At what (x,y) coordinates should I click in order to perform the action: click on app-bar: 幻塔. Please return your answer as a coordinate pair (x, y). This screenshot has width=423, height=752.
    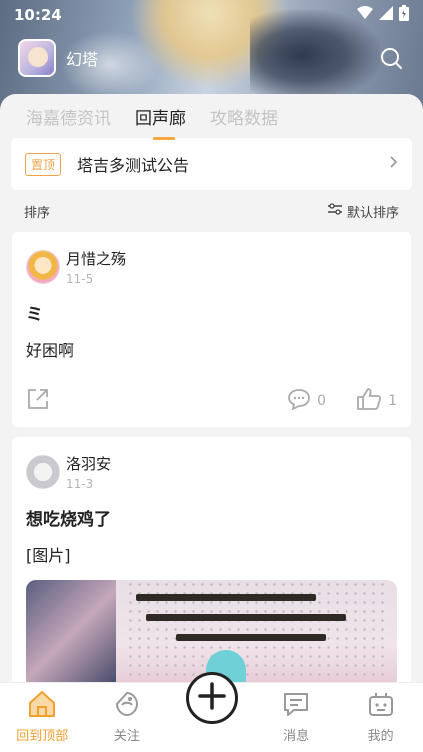
    Looking at the image, I should click on (211, 58).